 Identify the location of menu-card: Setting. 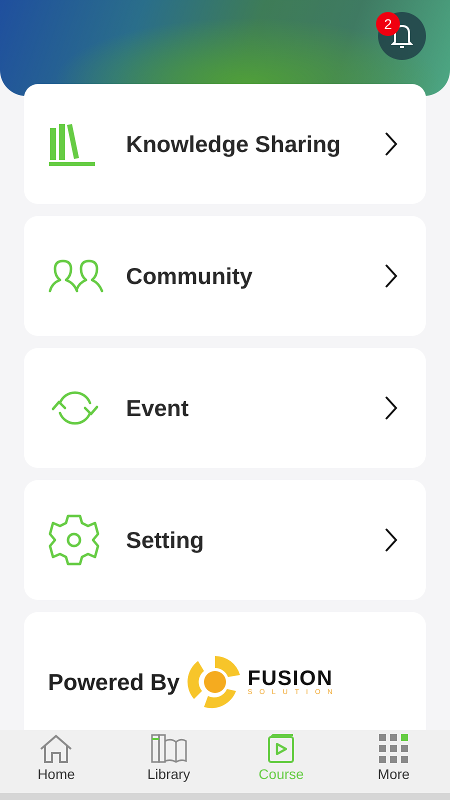
(225, 540).